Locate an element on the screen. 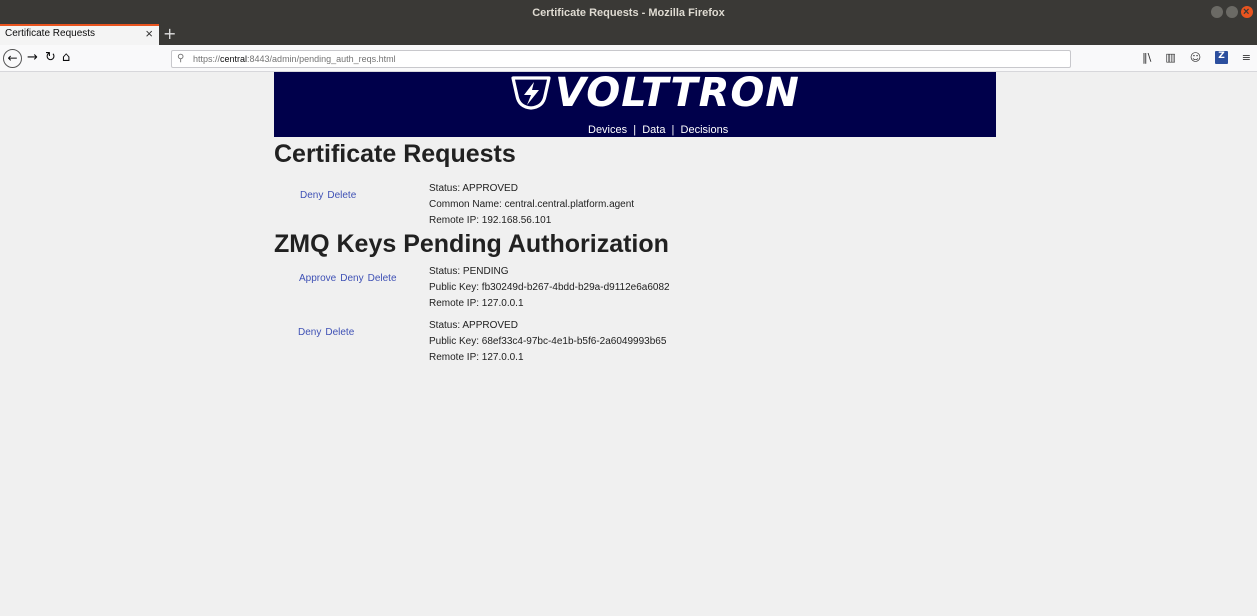 The height and width of the screenshot is (616, 1257). approve-button: Approve is located at coordinates (317, 278).